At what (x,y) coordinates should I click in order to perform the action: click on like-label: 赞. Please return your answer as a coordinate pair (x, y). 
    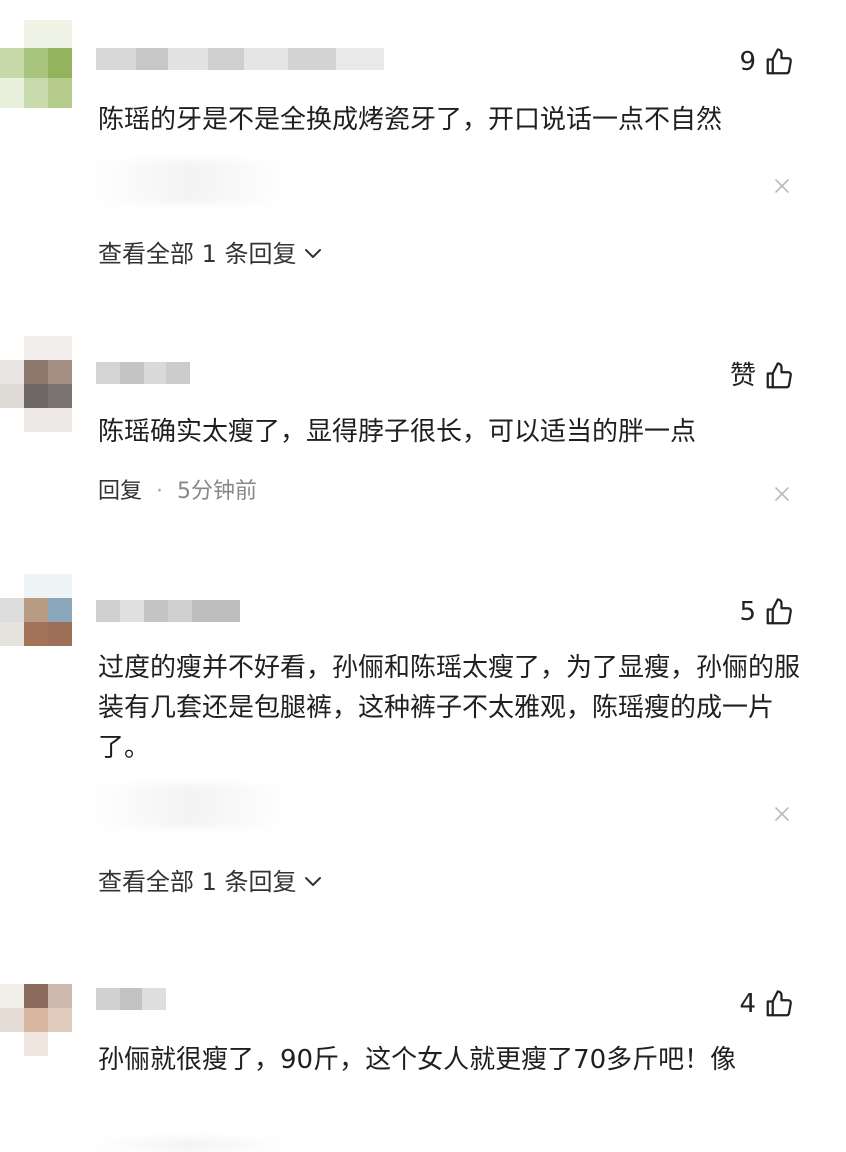
    Looking at the image, I should click on (742, 376).